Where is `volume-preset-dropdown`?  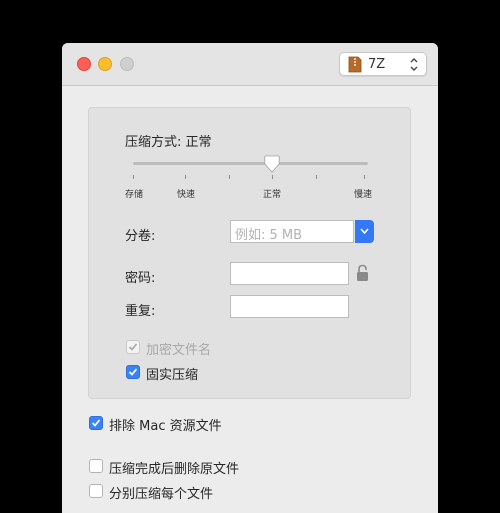 volume-preset-dropdown is located at coordinates (364, 231).